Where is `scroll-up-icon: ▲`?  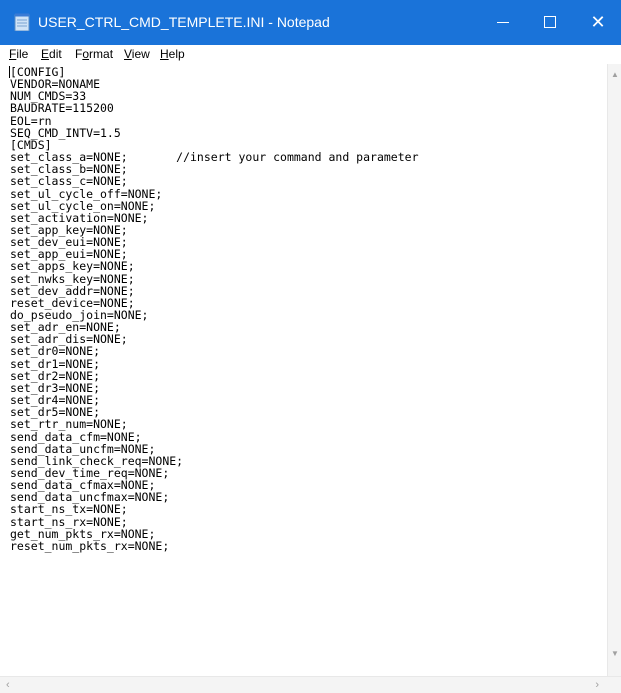 scroll-up-icon: ▲ is located at coordinates (615, 74).